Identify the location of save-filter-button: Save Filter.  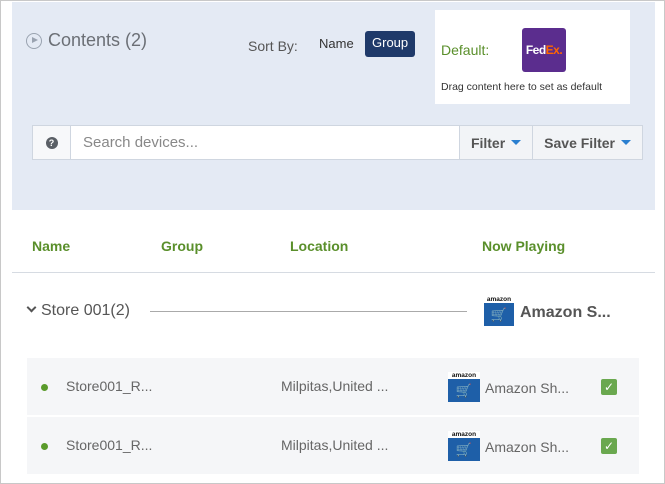
(587, 142).